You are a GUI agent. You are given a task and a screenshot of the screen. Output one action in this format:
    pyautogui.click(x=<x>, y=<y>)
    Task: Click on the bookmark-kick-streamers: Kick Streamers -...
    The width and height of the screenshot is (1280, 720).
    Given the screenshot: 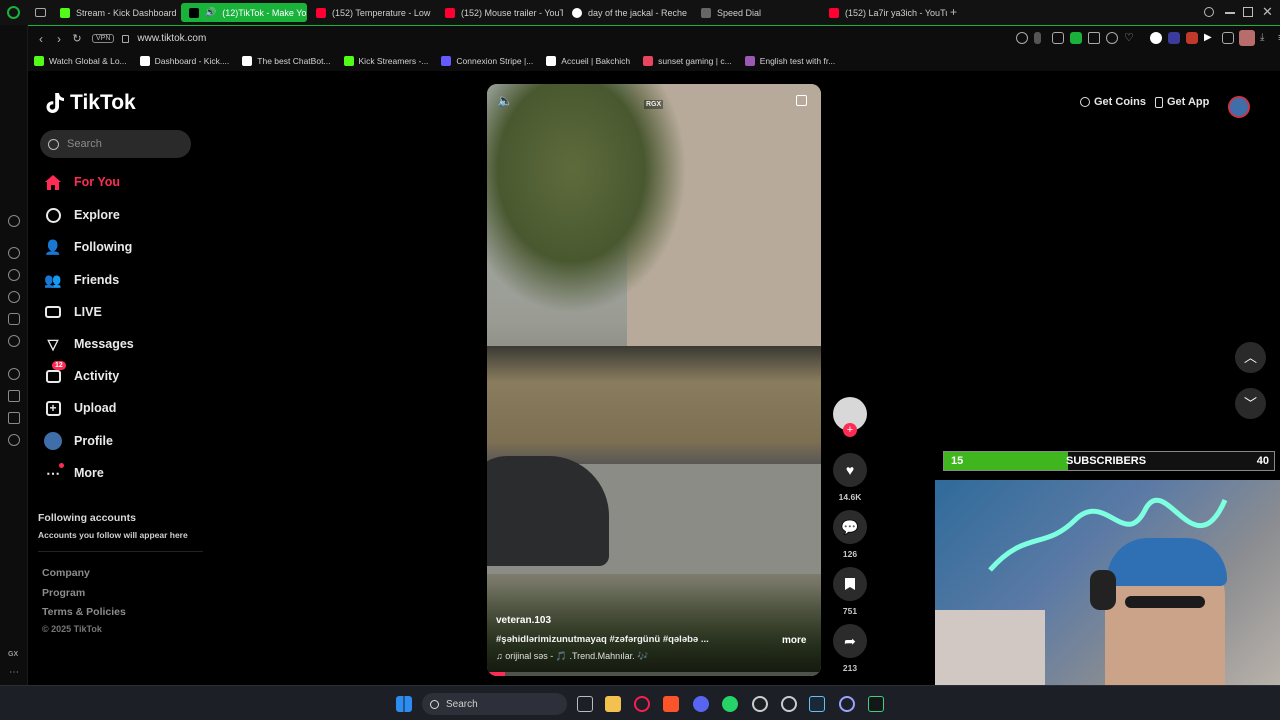 What is the action you would take?
    pyautogui.click(x=385, y=61)
    